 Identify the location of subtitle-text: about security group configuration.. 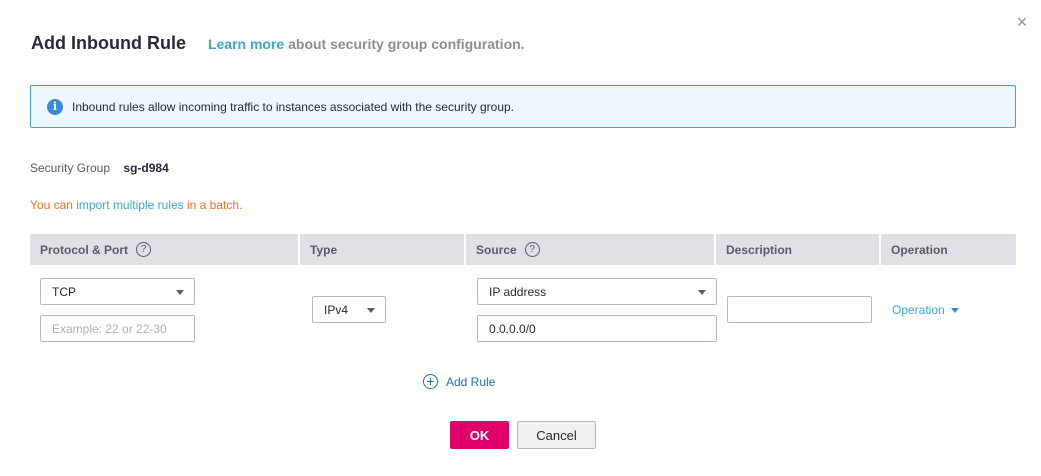
(404, 44).